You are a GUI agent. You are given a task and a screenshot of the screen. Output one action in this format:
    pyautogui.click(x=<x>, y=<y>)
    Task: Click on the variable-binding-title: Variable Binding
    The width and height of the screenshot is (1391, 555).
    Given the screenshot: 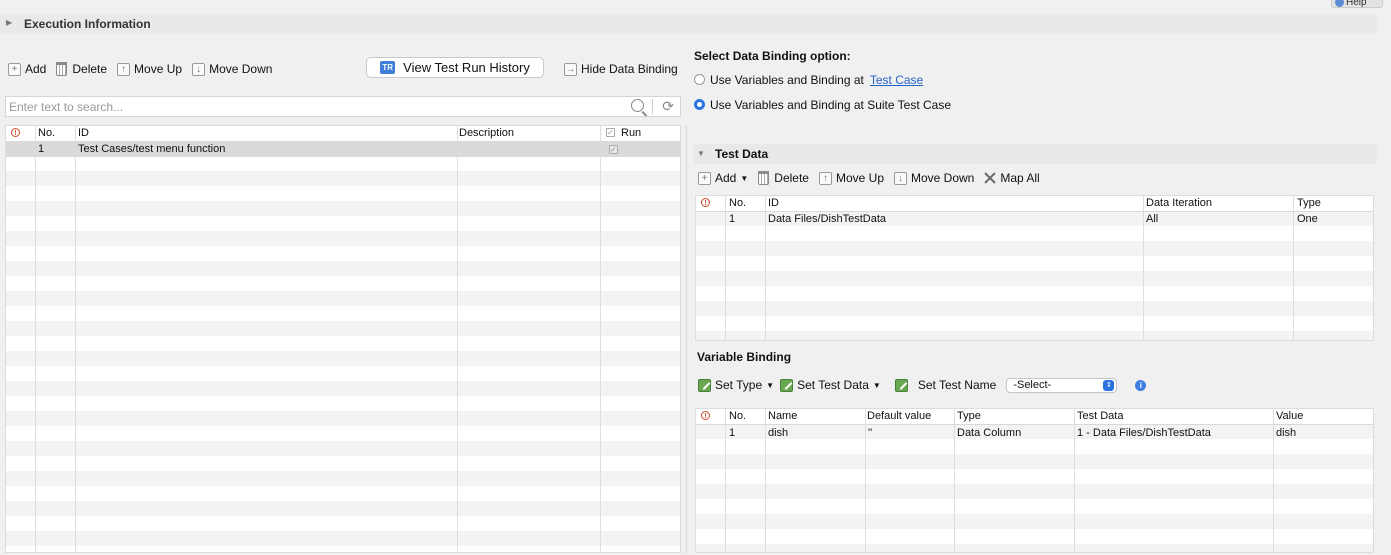 What is the action you would take?
    pyautogui.click(x=744, y=357)
    